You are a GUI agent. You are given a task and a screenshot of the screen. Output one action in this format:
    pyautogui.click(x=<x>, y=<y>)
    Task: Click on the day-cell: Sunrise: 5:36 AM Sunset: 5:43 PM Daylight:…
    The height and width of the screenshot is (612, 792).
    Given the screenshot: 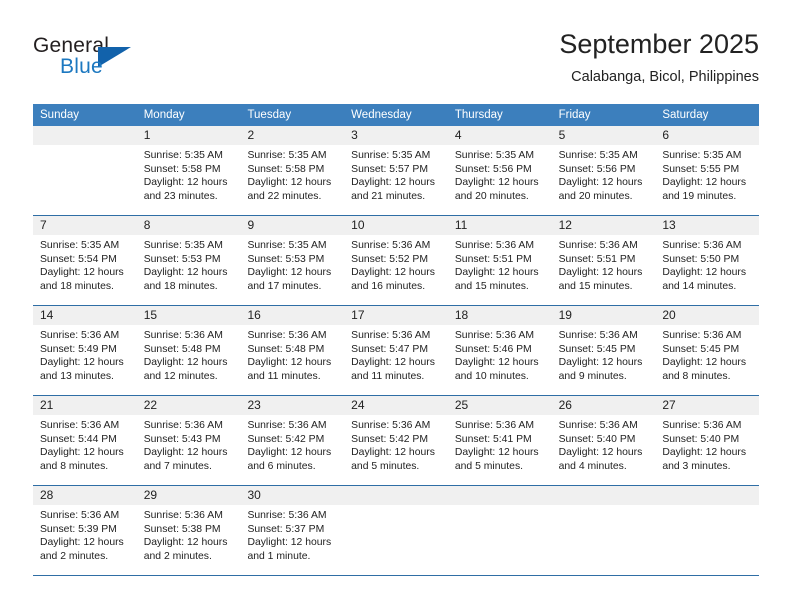 What is the action you would take?
    pyautogui.click(x=189, y=450)
    